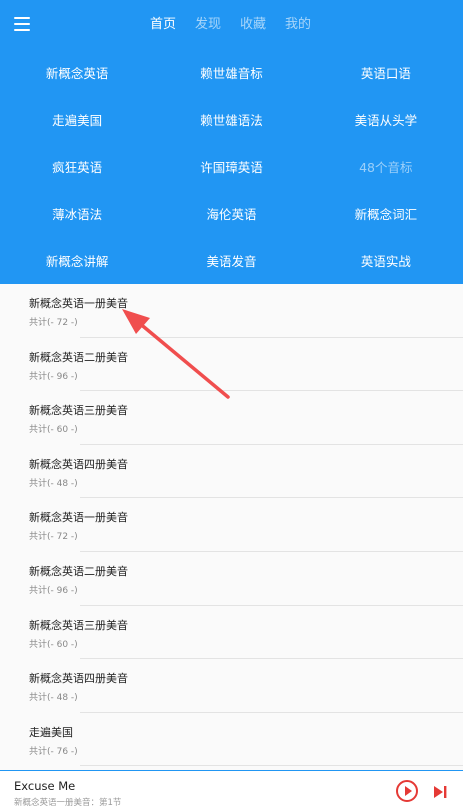  What do you see at coordinates (271, 766) in the screenshot?
I see `divider` at bounding box center [271, 766].